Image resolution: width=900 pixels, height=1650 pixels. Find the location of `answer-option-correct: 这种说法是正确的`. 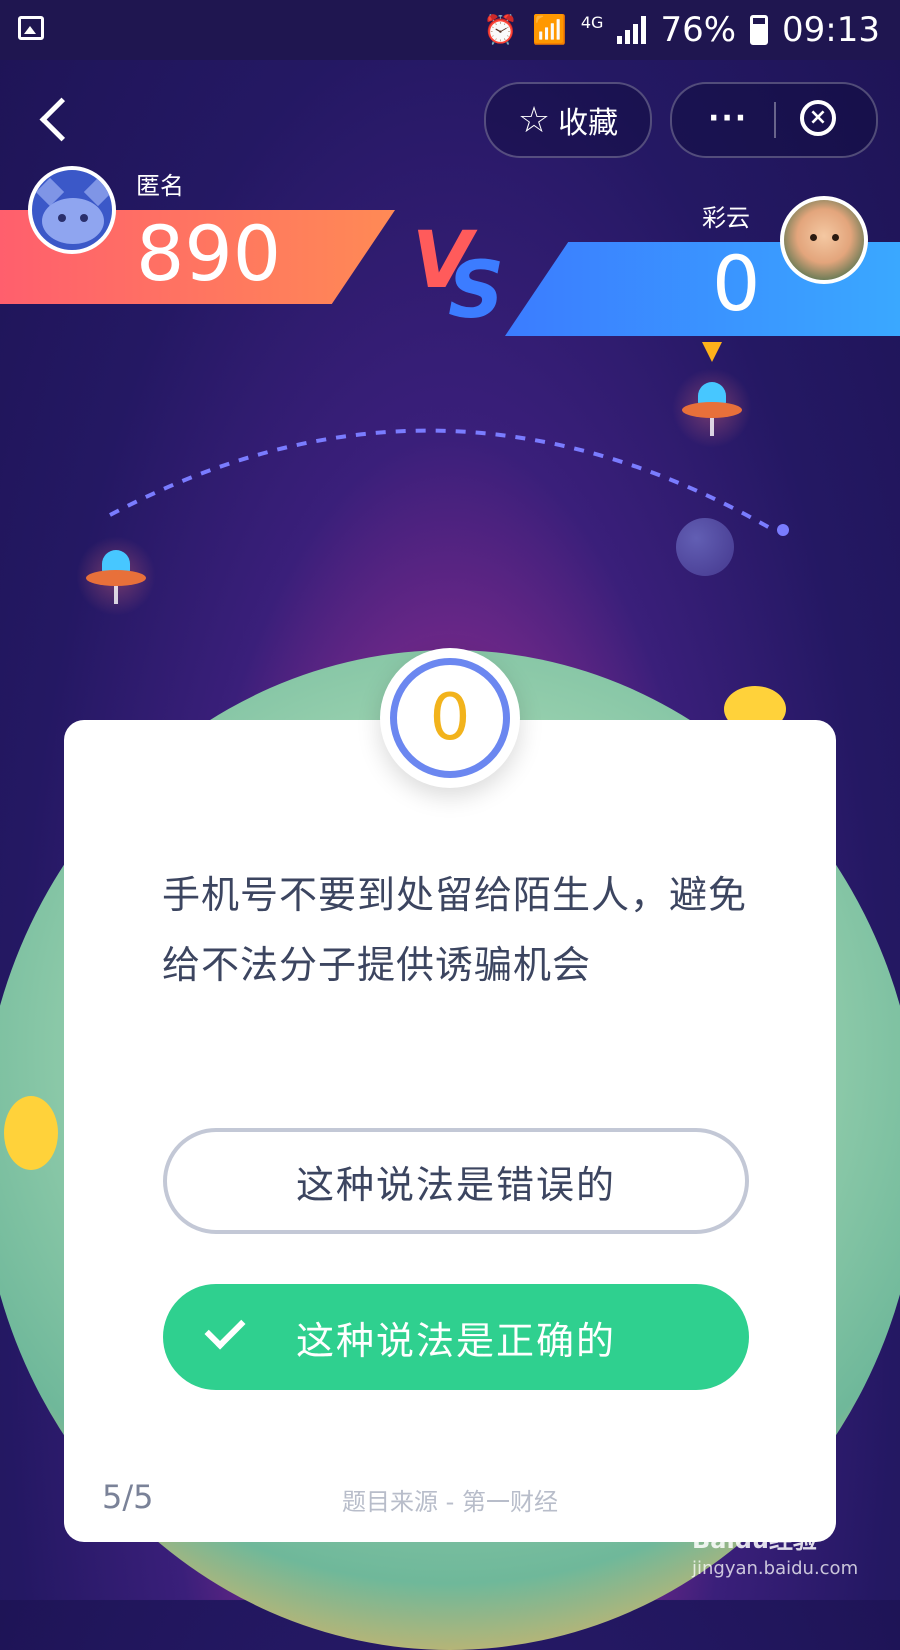

answer-option-correct: 这种说法是正确的 is located at coordinates (456, 1337).